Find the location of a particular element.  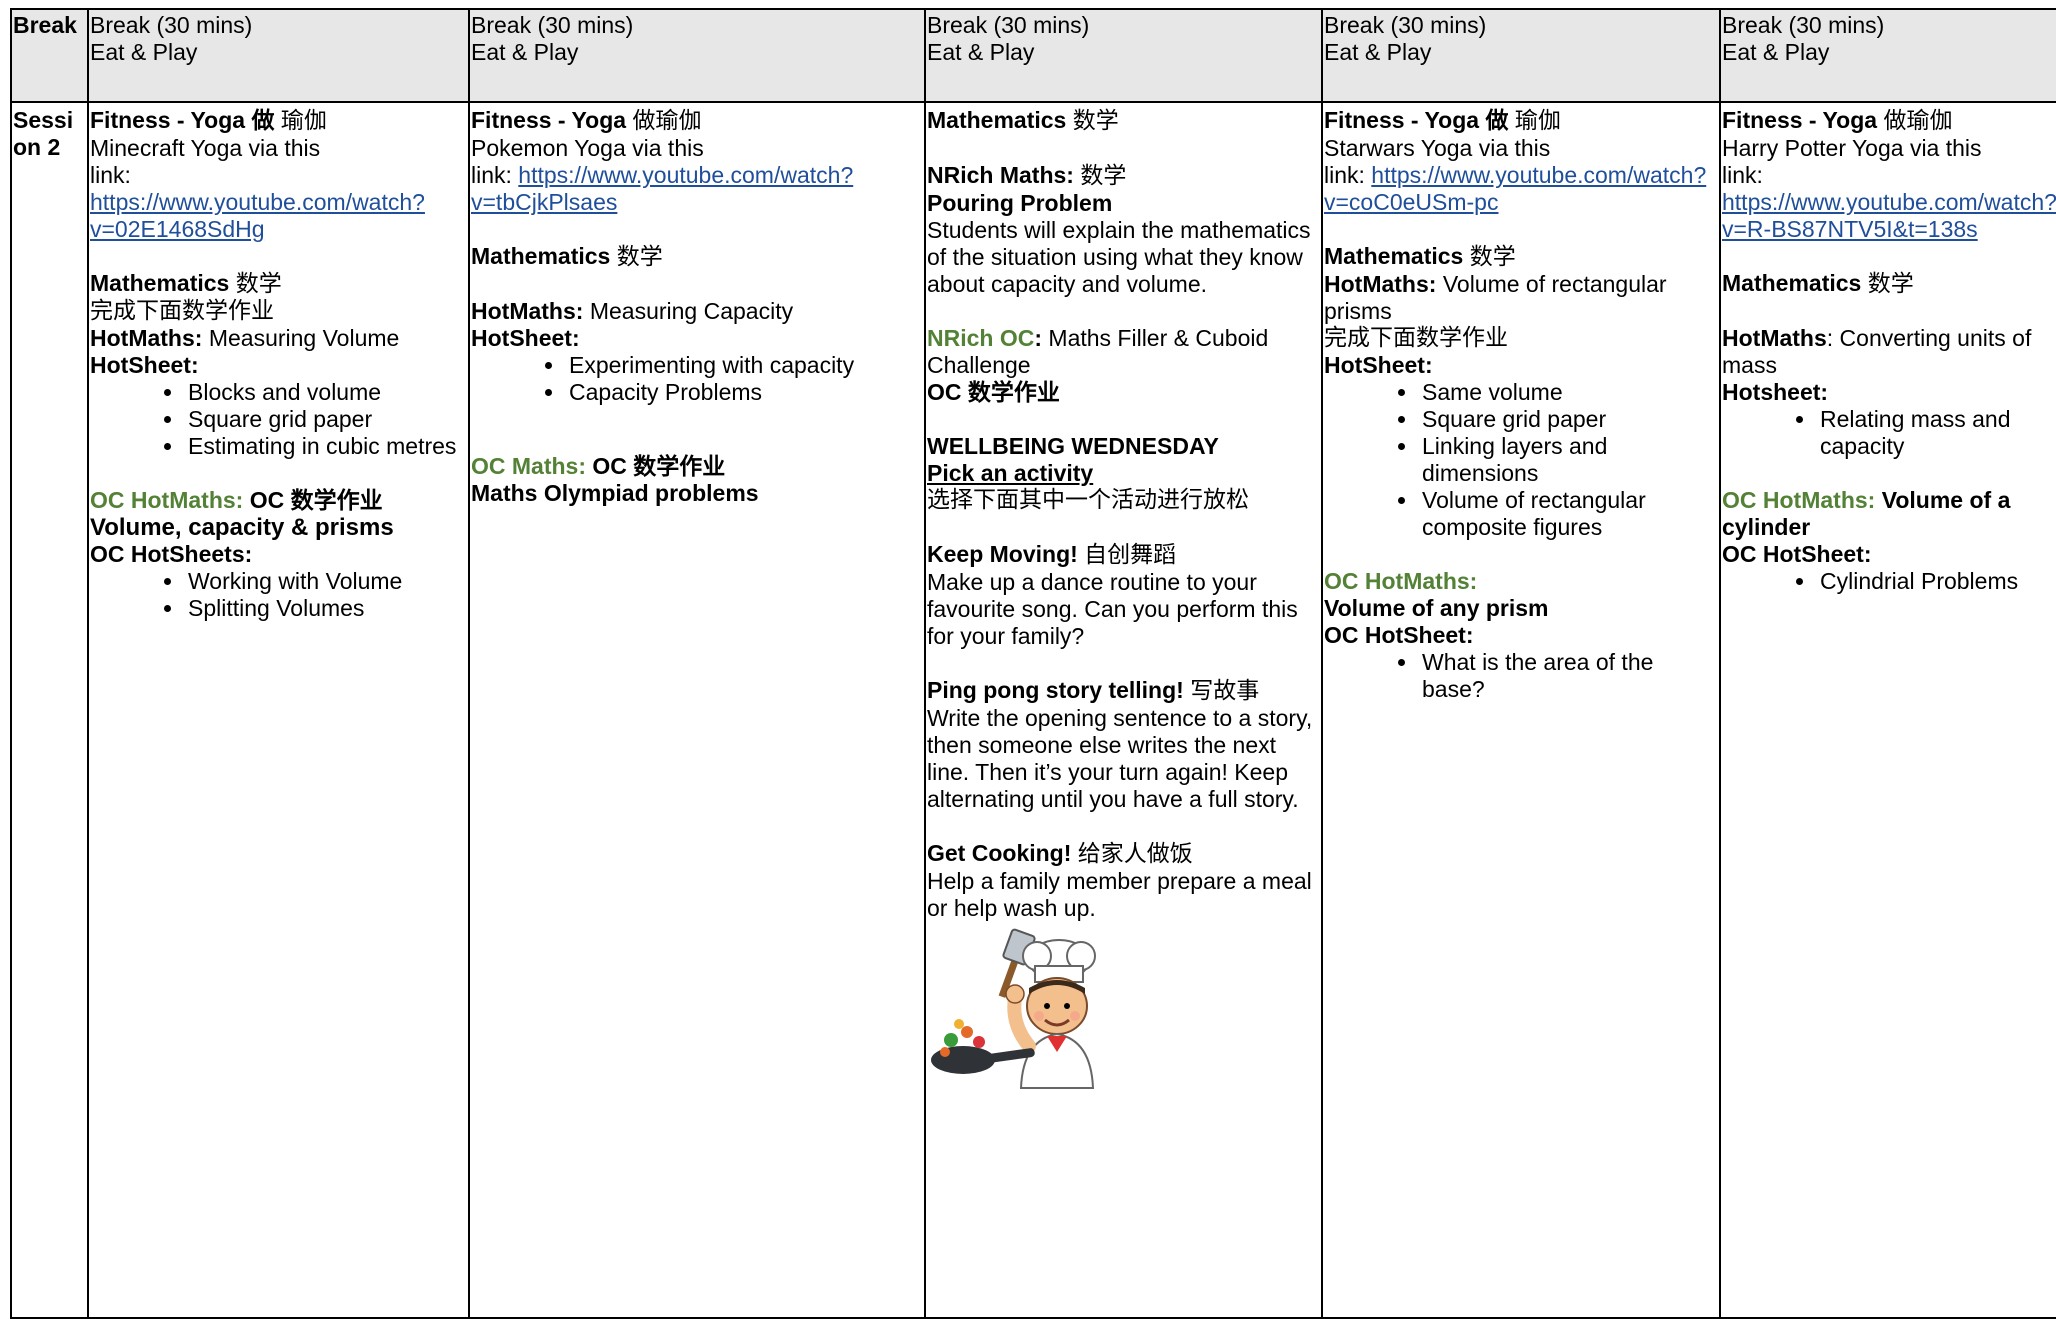

list-item: Working with Volume is located at coordinates (326, 581).